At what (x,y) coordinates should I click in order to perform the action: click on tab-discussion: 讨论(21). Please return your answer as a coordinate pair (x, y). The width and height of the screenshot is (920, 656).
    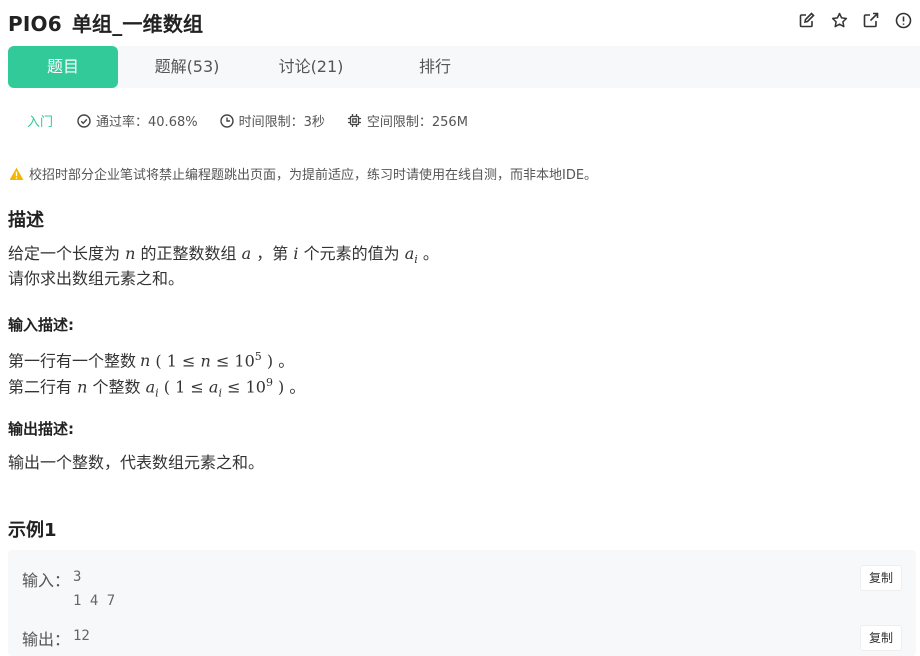
    Looking at the image, I should click on (311, 67).